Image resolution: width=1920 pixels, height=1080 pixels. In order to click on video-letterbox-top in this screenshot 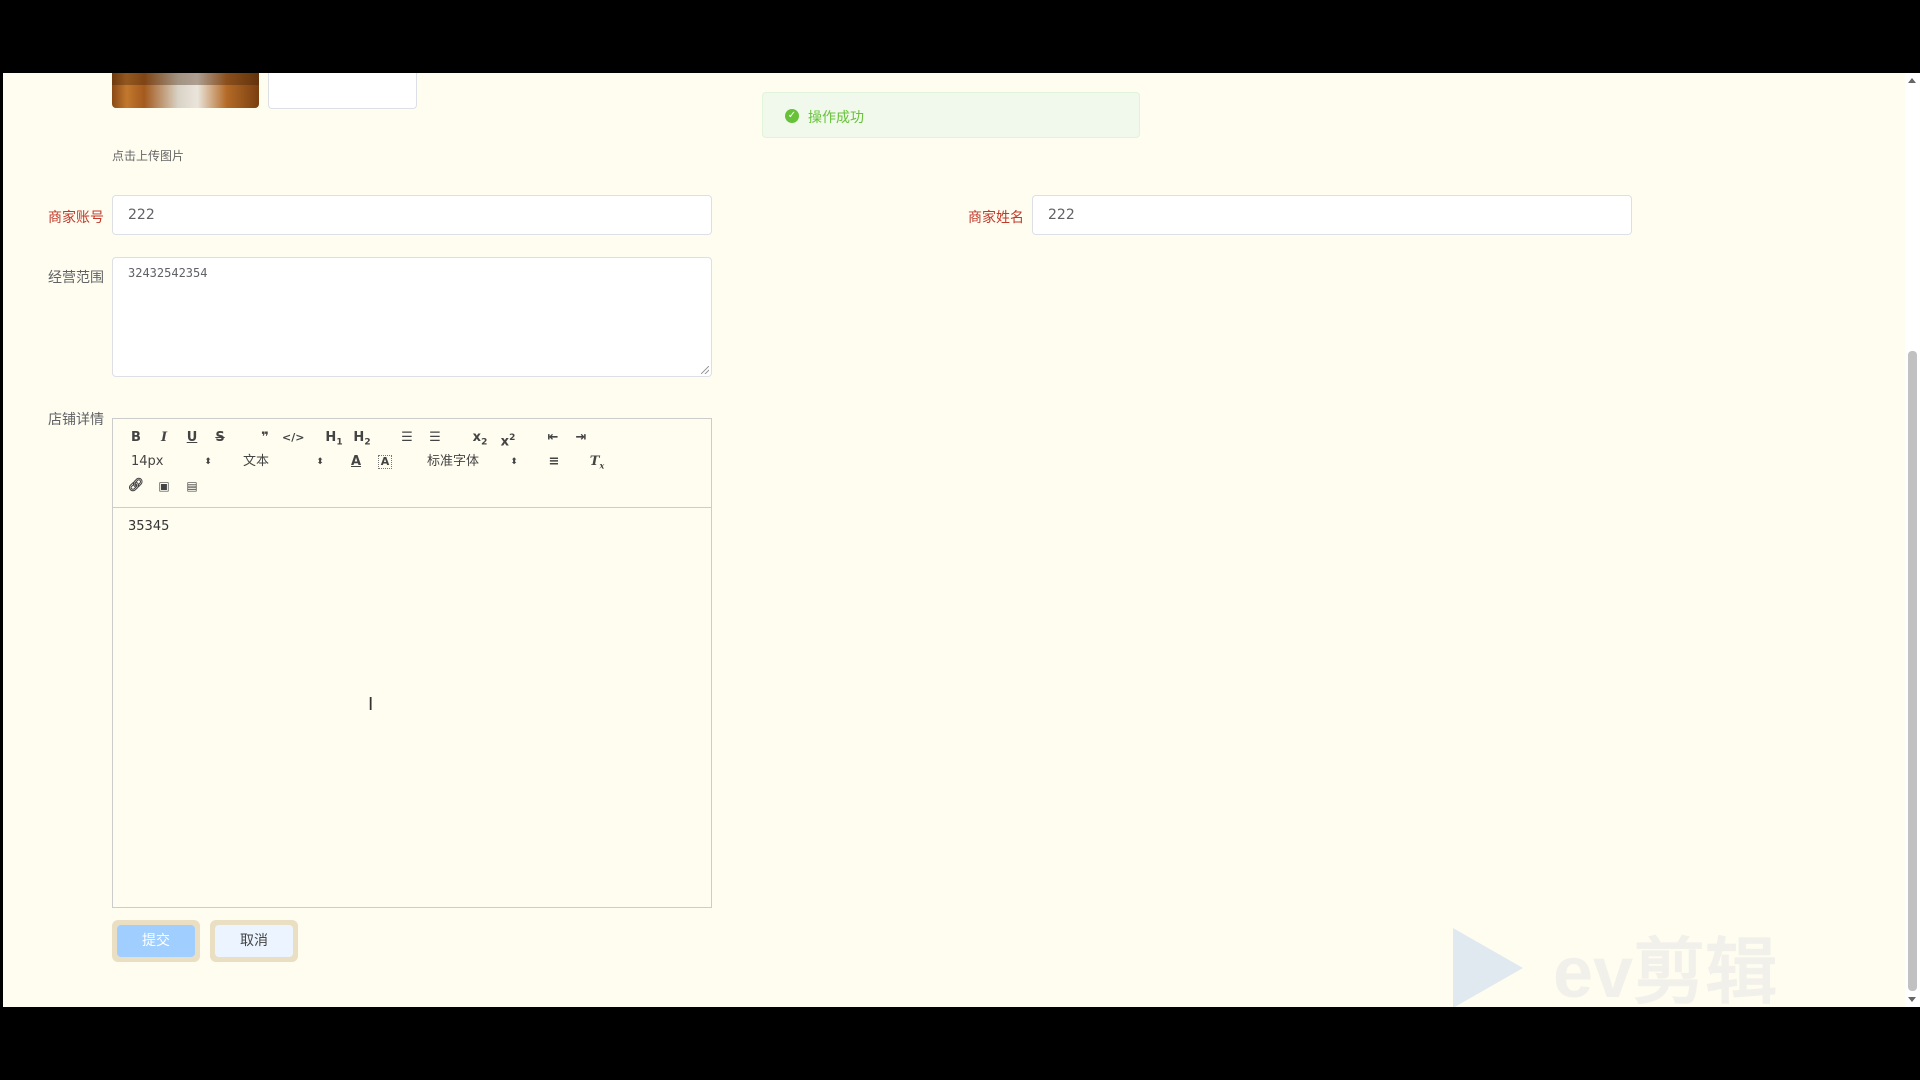, I will do `click(960, 36)`.